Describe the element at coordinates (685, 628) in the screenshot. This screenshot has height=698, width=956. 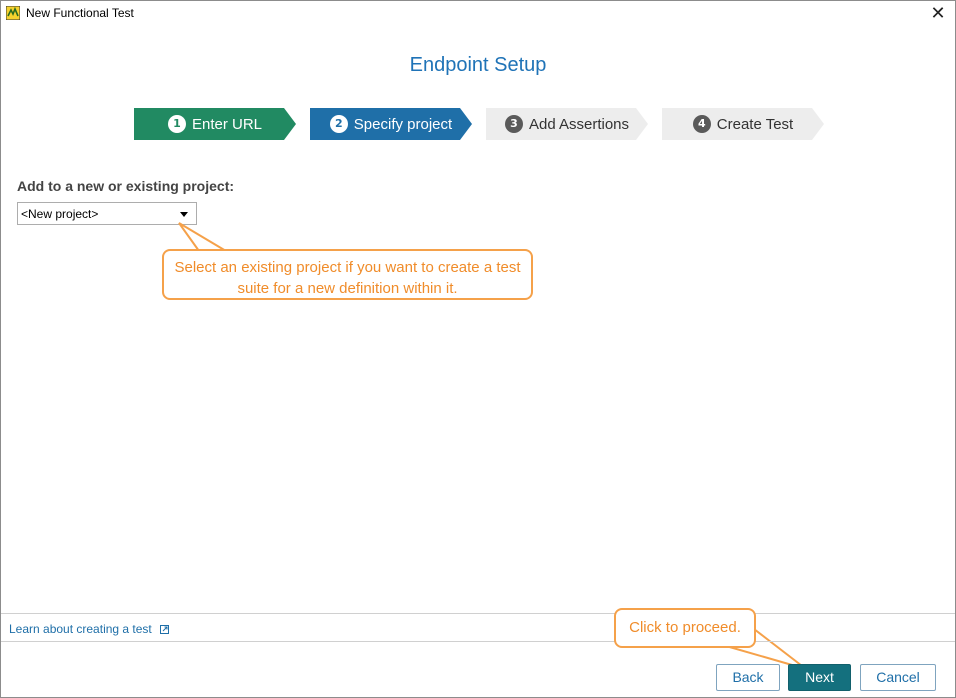
I see `callout-next-hint: Click to proceed.` at that location.